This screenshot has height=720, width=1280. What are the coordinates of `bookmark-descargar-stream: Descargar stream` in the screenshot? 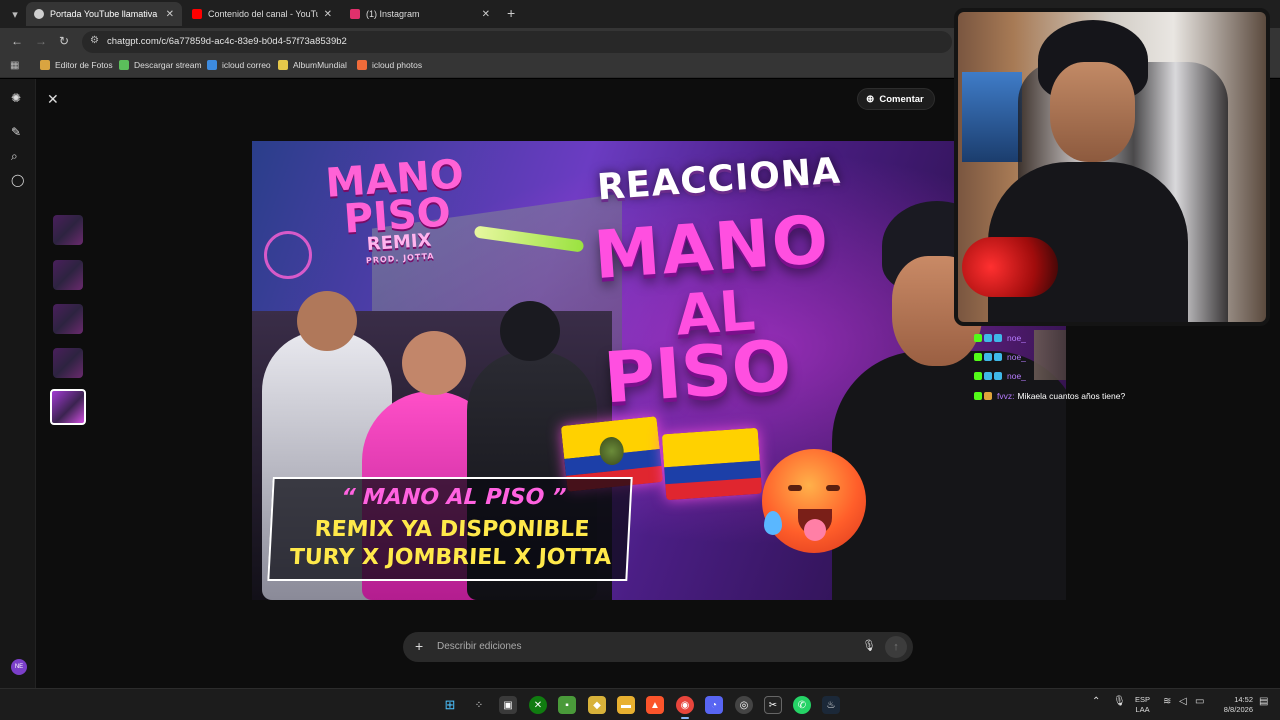 It's located at (160, 65).